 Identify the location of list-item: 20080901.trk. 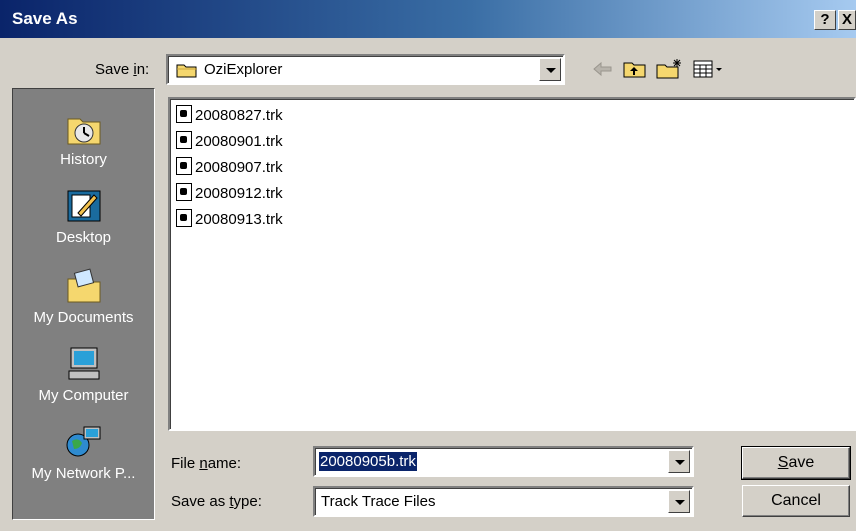
(229, 142).